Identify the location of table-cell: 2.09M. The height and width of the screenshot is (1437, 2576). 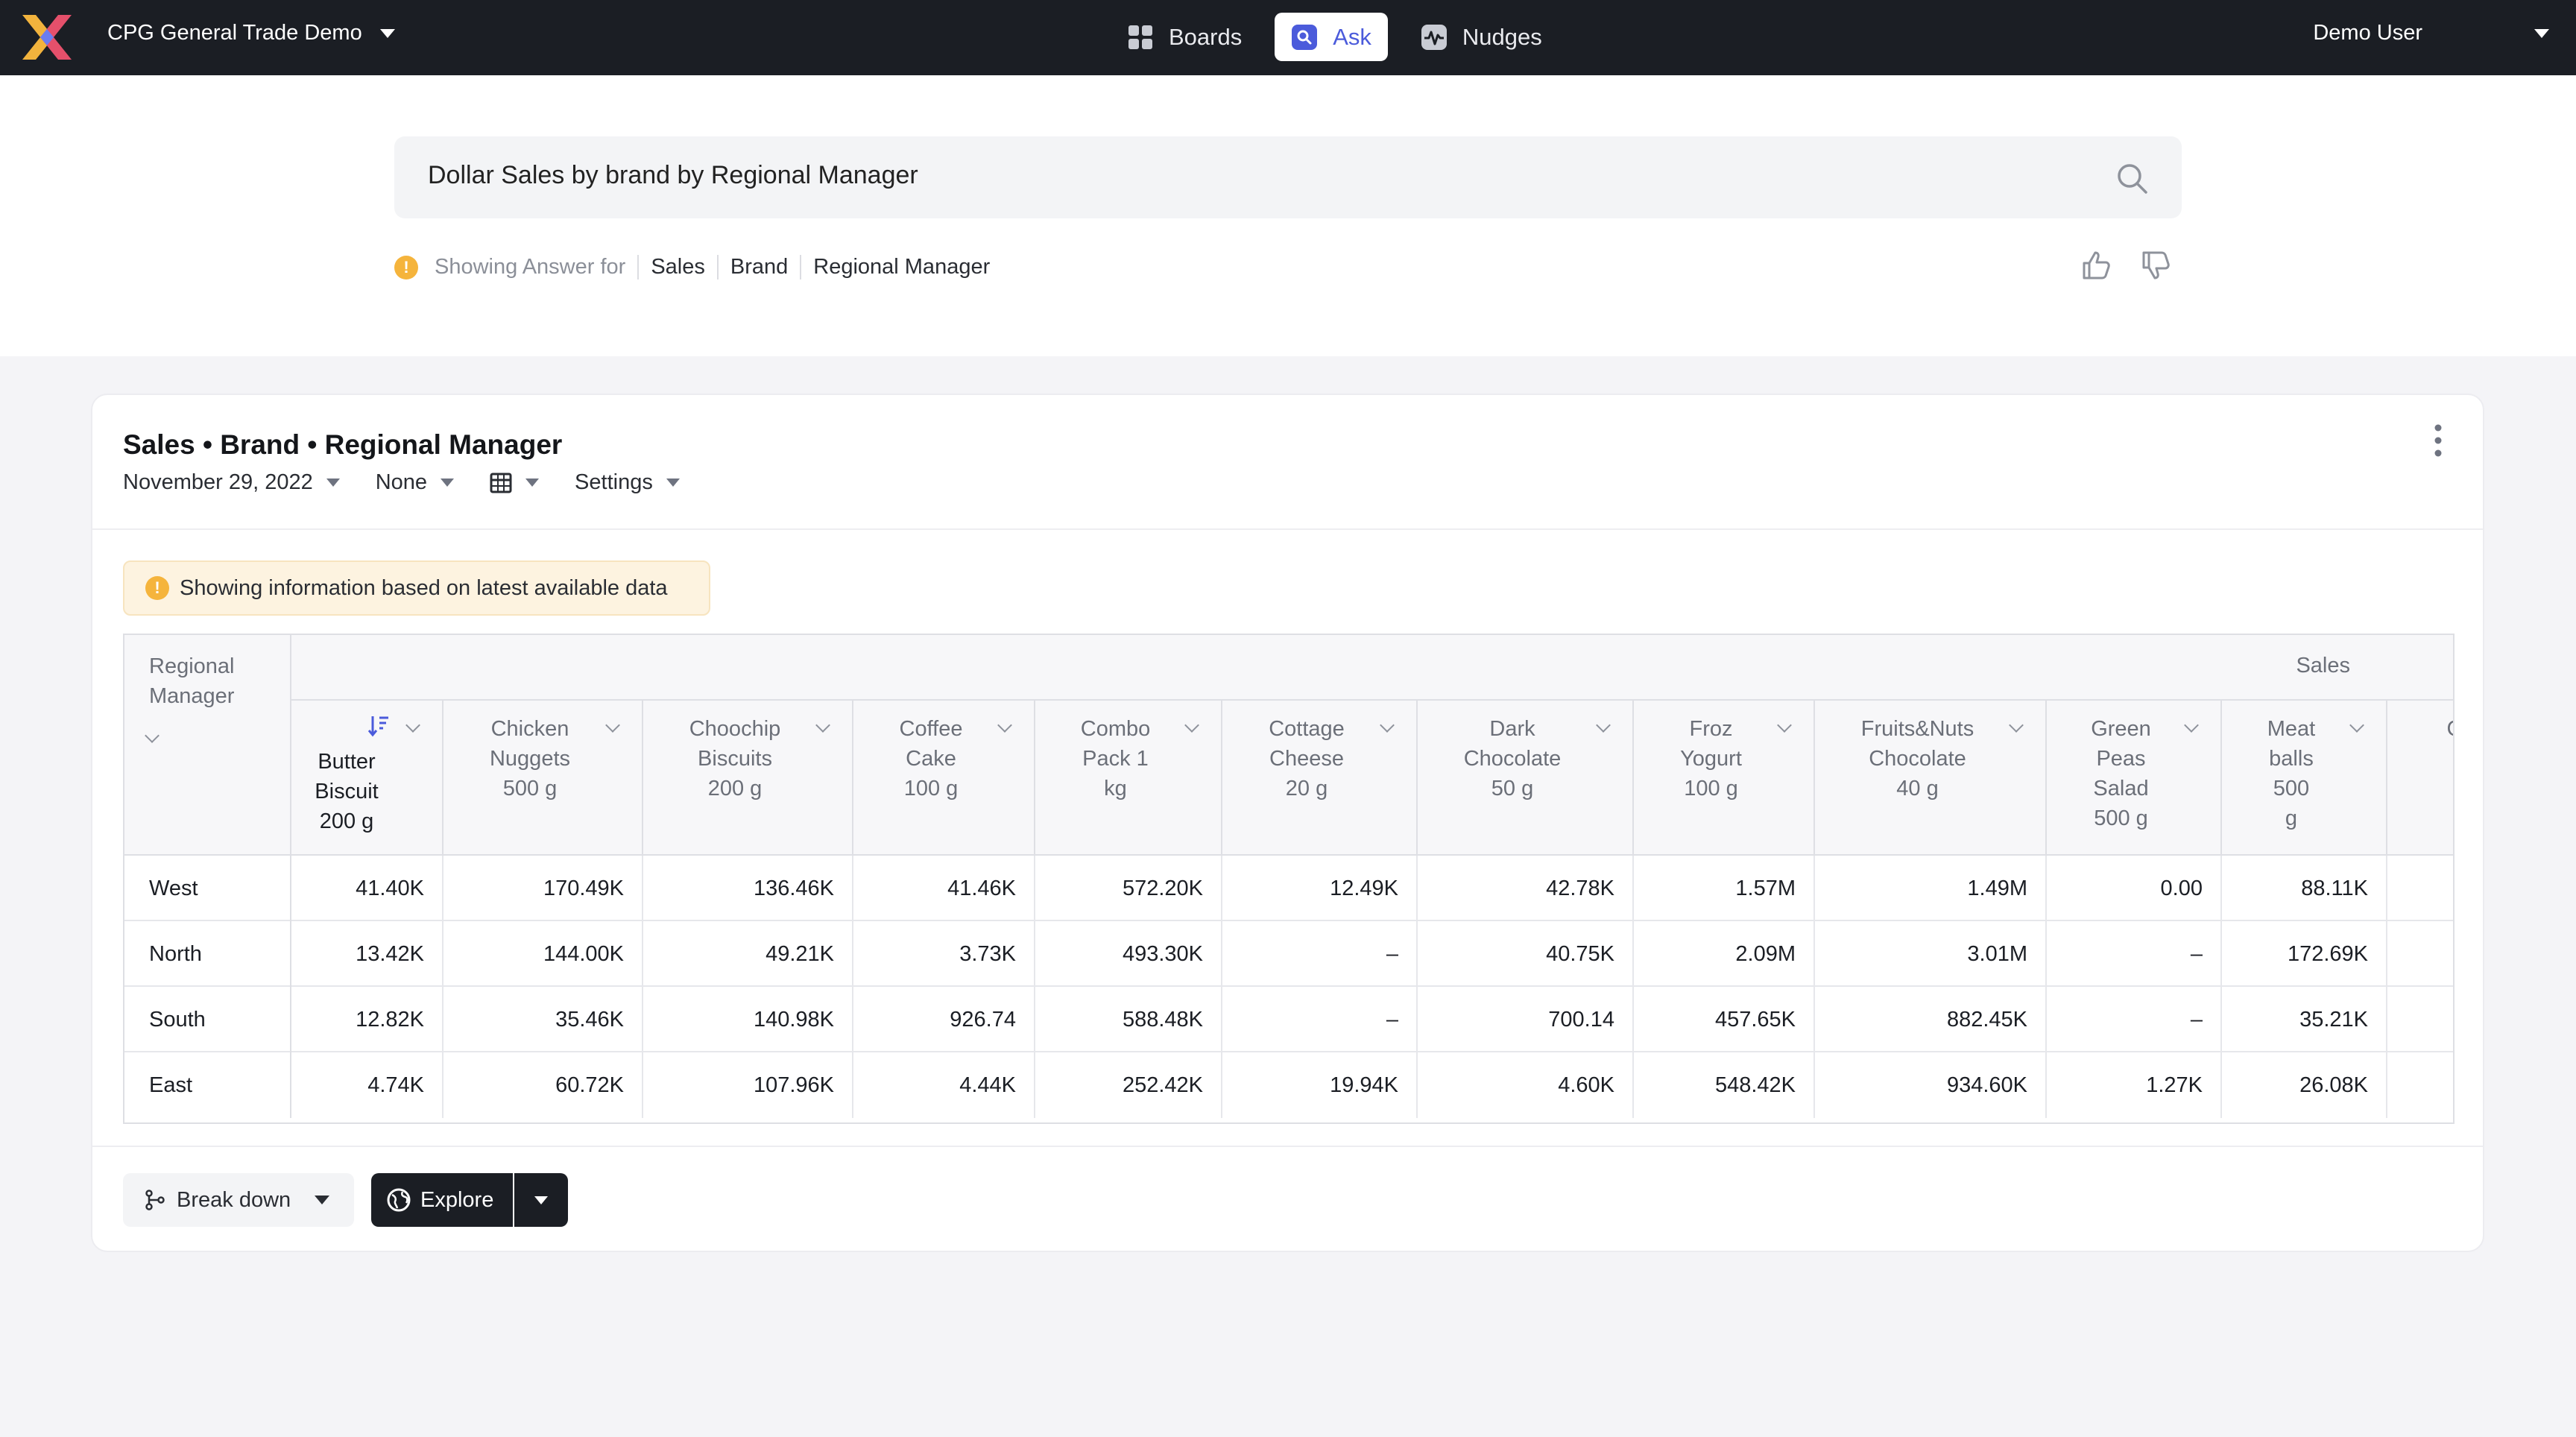
(1725, 954).